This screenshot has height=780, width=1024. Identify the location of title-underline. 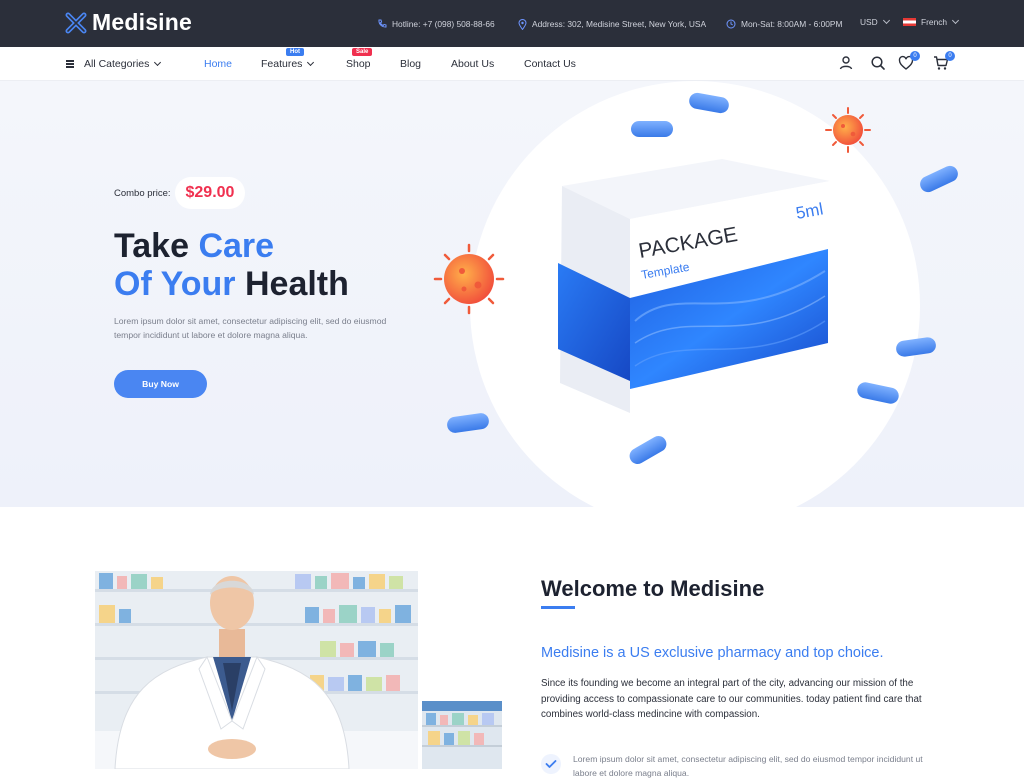
(558, 607).